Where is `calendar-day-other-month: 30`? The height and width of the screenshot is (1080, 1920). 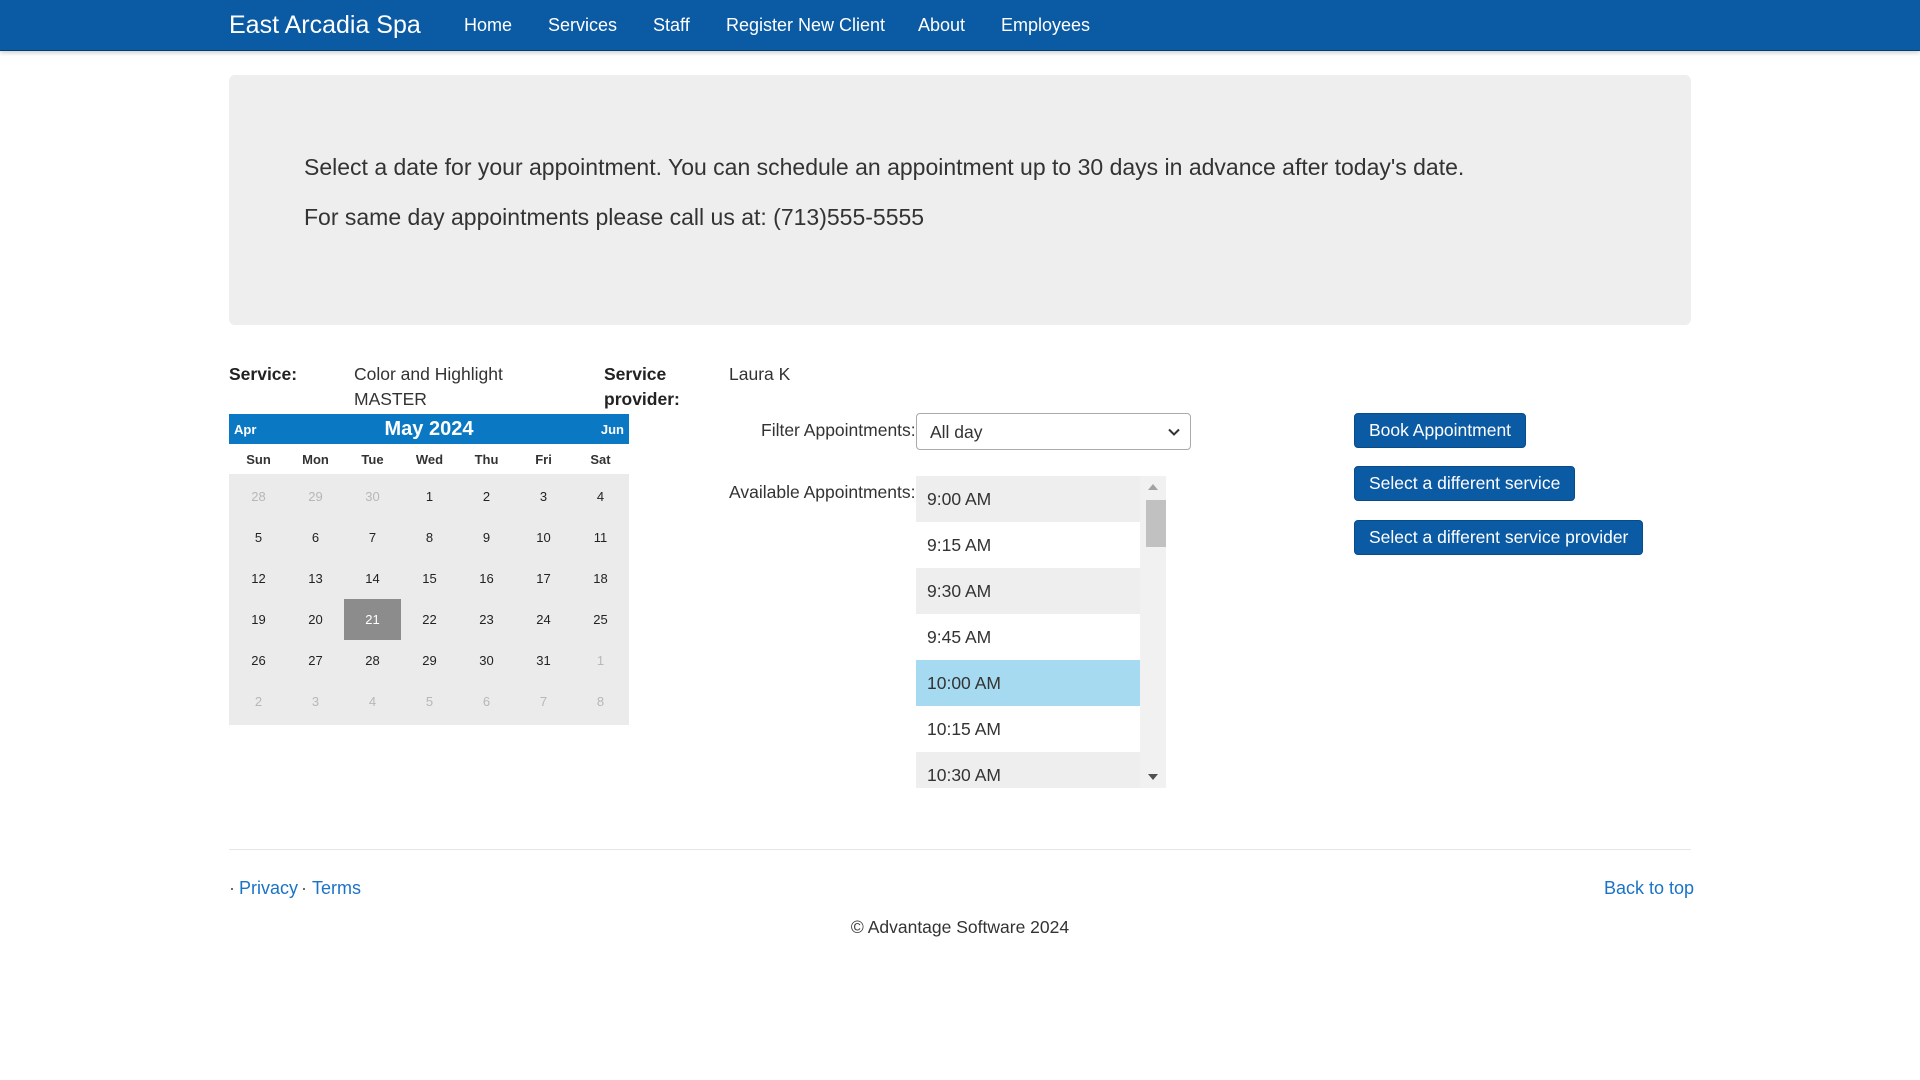
calendar-day-other-month: 30 is located at coordinates (372, 496).